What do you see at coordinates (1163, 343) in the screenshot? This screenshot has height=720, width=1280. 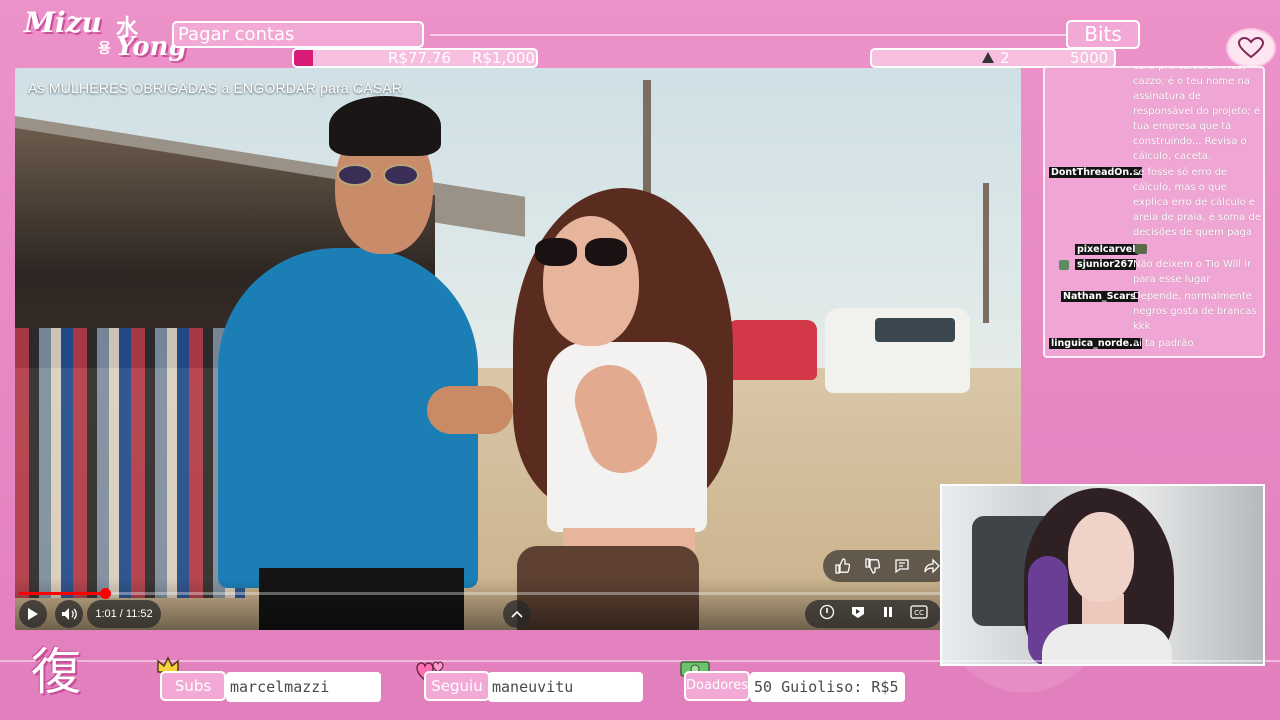 I see `chat-message-text: ai ta padrão` at bounding box center [1163, 343].